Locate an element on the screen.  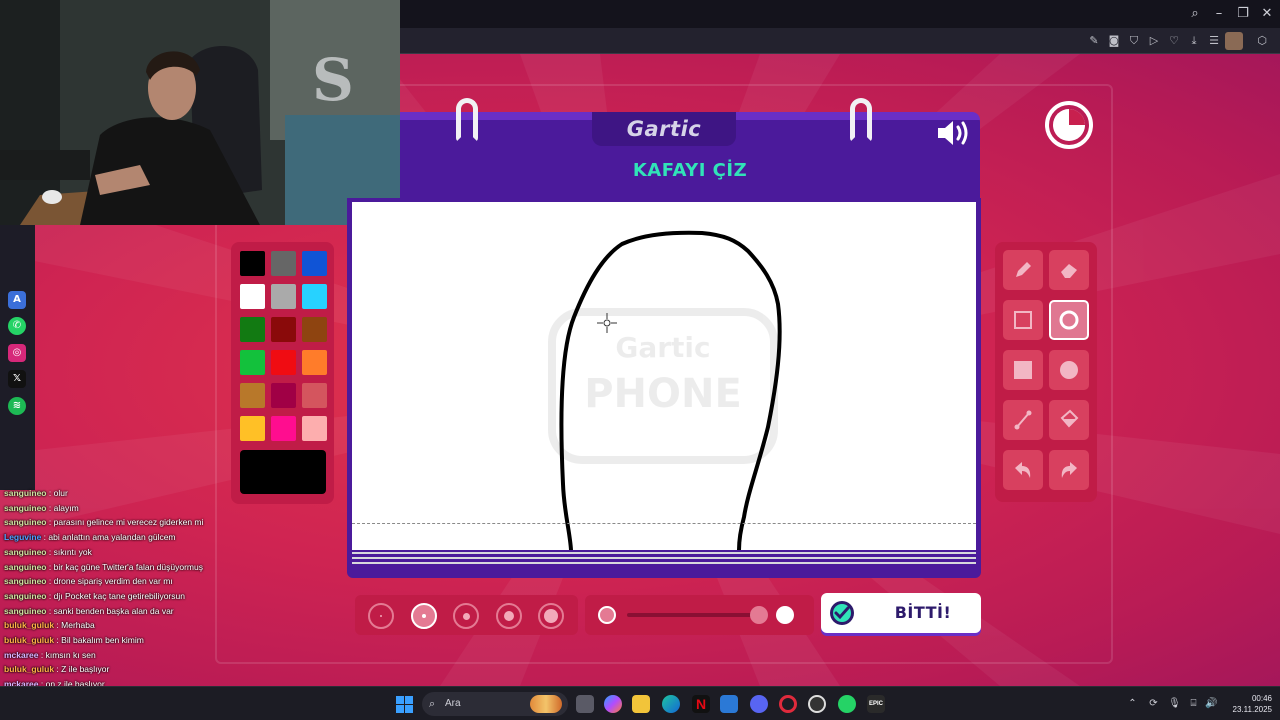
menu-icon: ☰ is located at coordinates (1214, 41).